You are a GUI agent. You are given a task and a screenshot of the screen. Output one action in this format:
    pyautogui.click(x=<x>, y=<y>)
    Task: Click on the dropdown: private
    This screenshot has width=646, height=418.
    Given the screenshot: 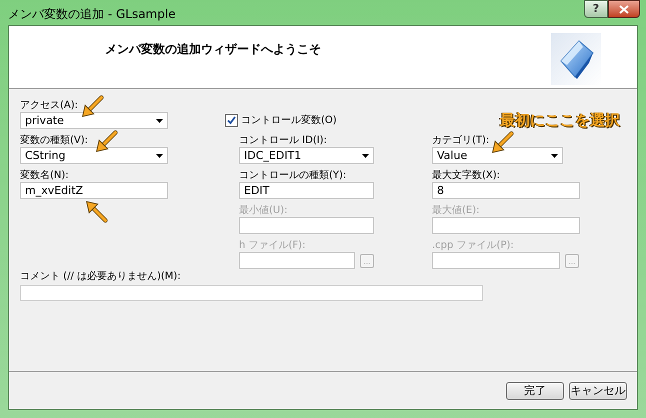 What is the action you would take?
    pyautogui.click(x=94, y=120)
    